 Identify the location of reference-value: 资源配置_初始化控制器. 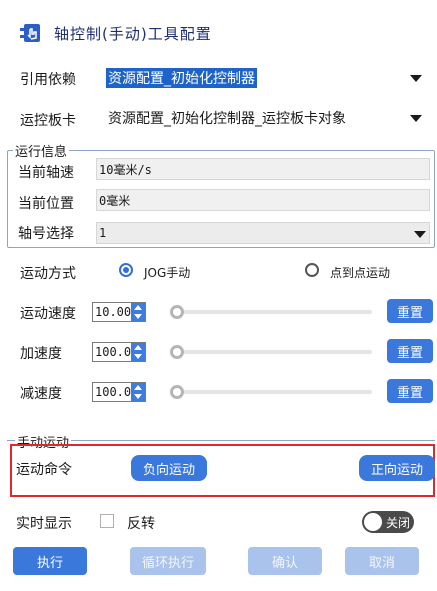
(181, 78).